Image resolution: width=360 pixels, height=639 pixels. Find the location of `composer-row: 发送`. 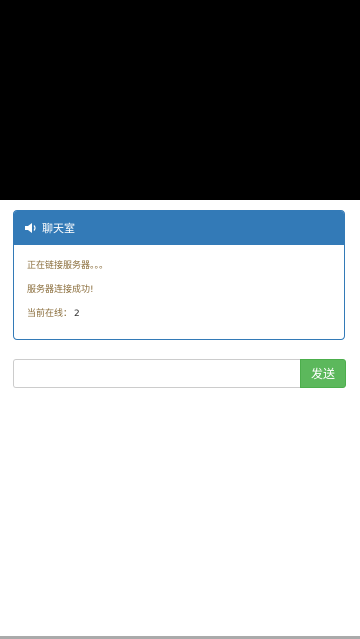

composer-row: 发送 is located at coordinates (179, 373).